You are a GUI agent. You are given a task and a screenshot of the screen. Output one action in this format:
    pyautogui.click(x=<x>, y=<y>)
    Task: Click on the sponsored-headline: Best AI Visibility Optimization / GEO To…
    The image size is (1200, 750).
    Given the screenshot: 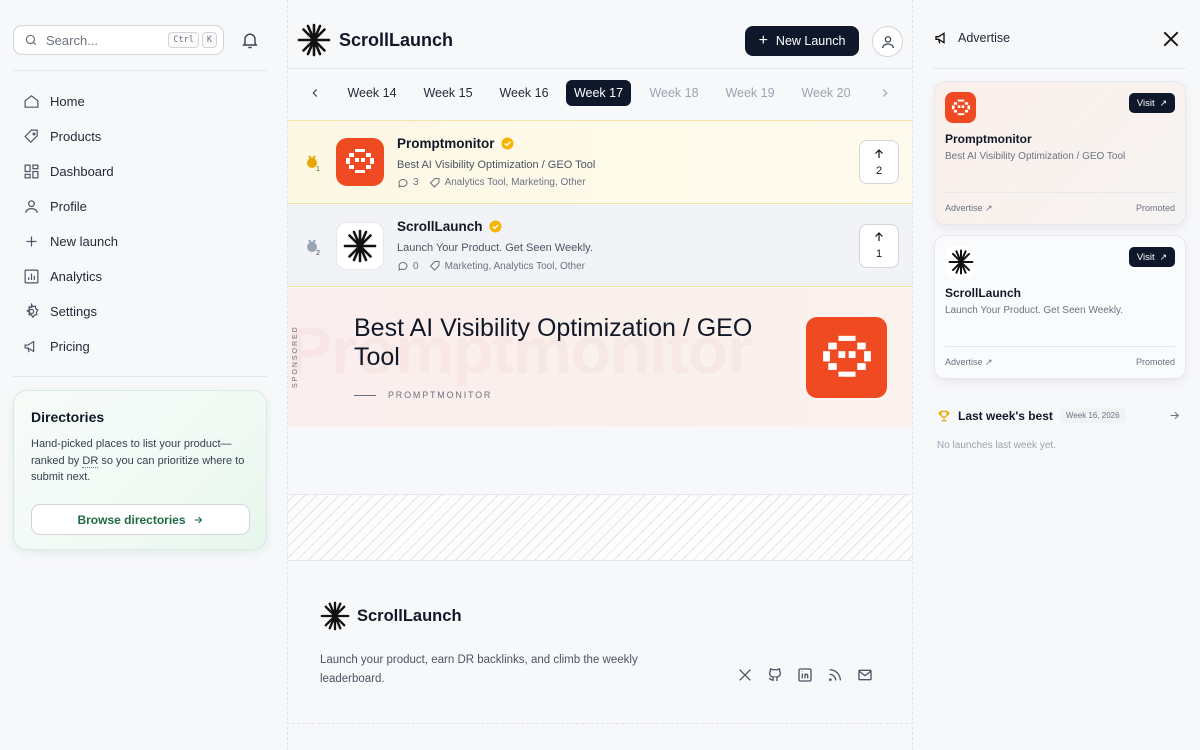 What is the action you would take?
    pyautogui.click(x=553, y=342)
    